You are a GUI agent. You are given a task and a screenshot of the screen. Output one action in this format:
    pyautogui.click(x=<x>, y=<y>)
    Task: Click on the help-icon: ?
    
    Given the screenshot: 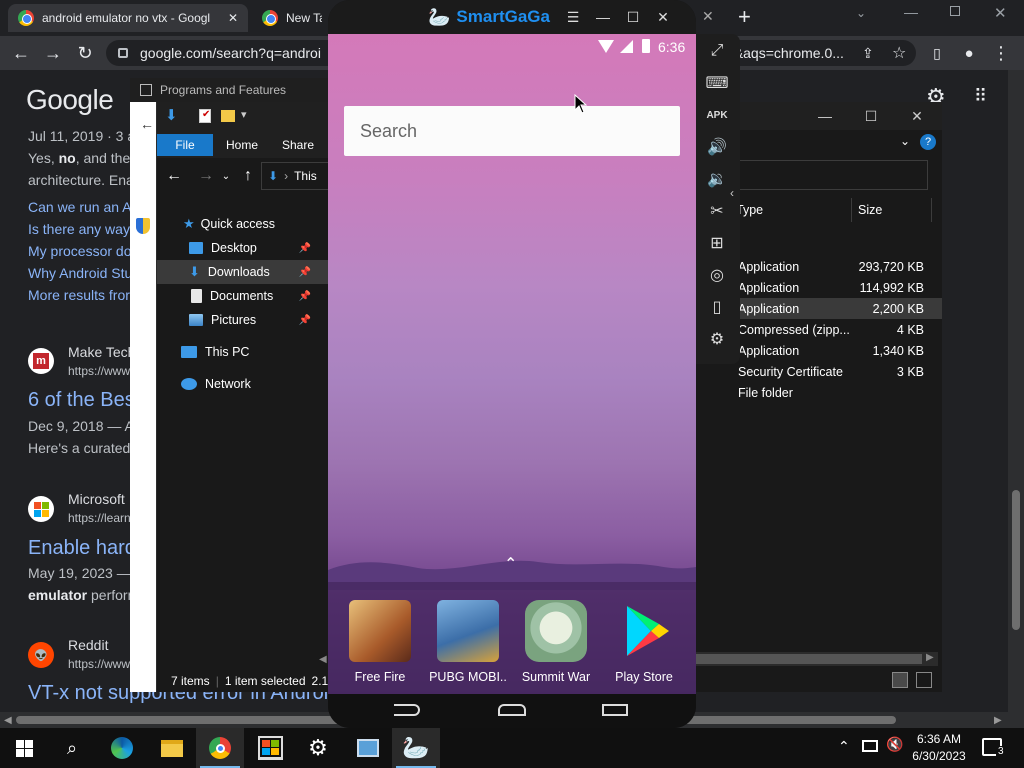 What is the action you would take?
    pyautogui.click(x=928, y=142)
    